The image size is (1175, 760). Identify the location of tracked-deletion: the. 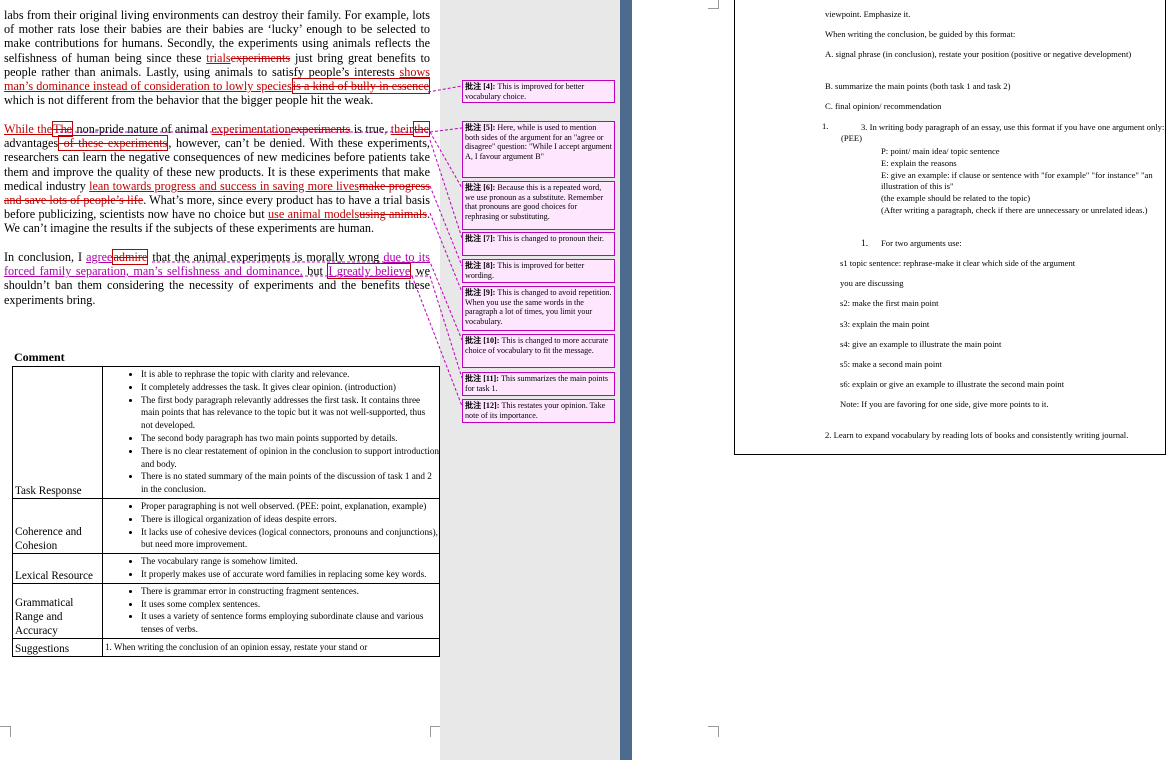
(421, 129).